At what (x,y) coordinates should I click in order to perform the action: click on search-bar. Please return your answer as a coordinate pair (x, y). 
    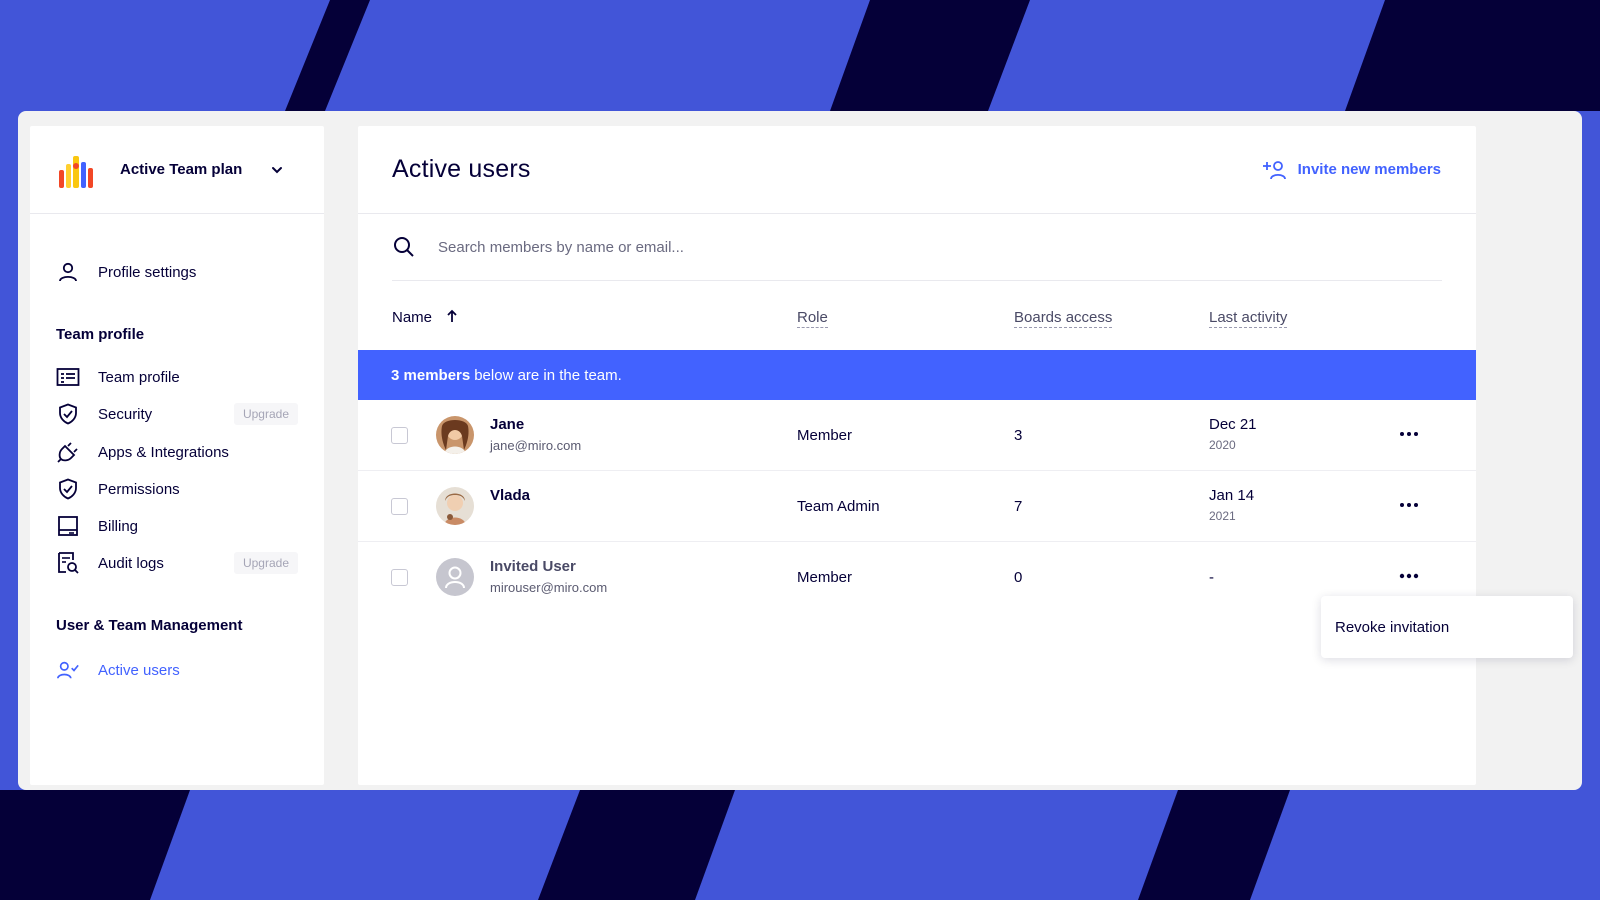
    Looking at the image, I should click on (917, 247).